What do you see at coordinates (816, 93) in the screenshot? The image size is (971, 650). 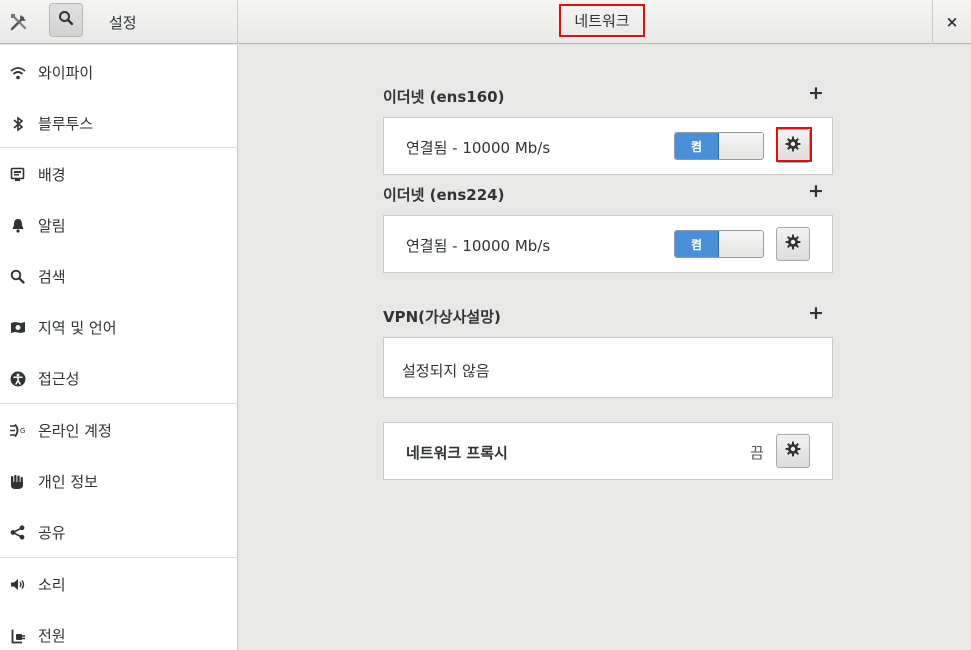 I see `ethernet1-add-button: +` at bounding box center [816, 93].